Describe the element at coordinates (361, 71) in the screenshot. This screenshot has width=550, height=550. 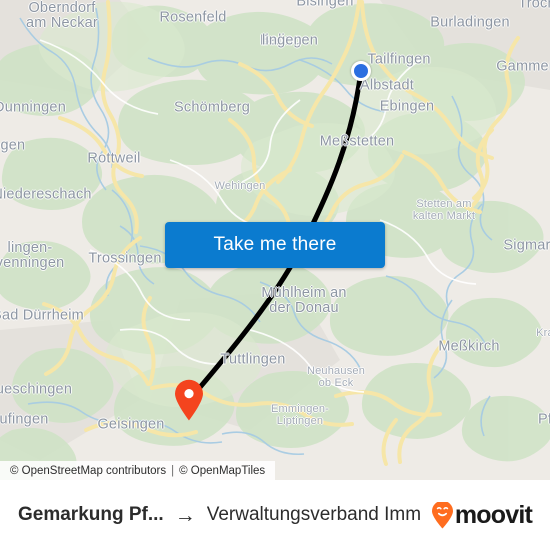
I see `origin-marker` at that location.